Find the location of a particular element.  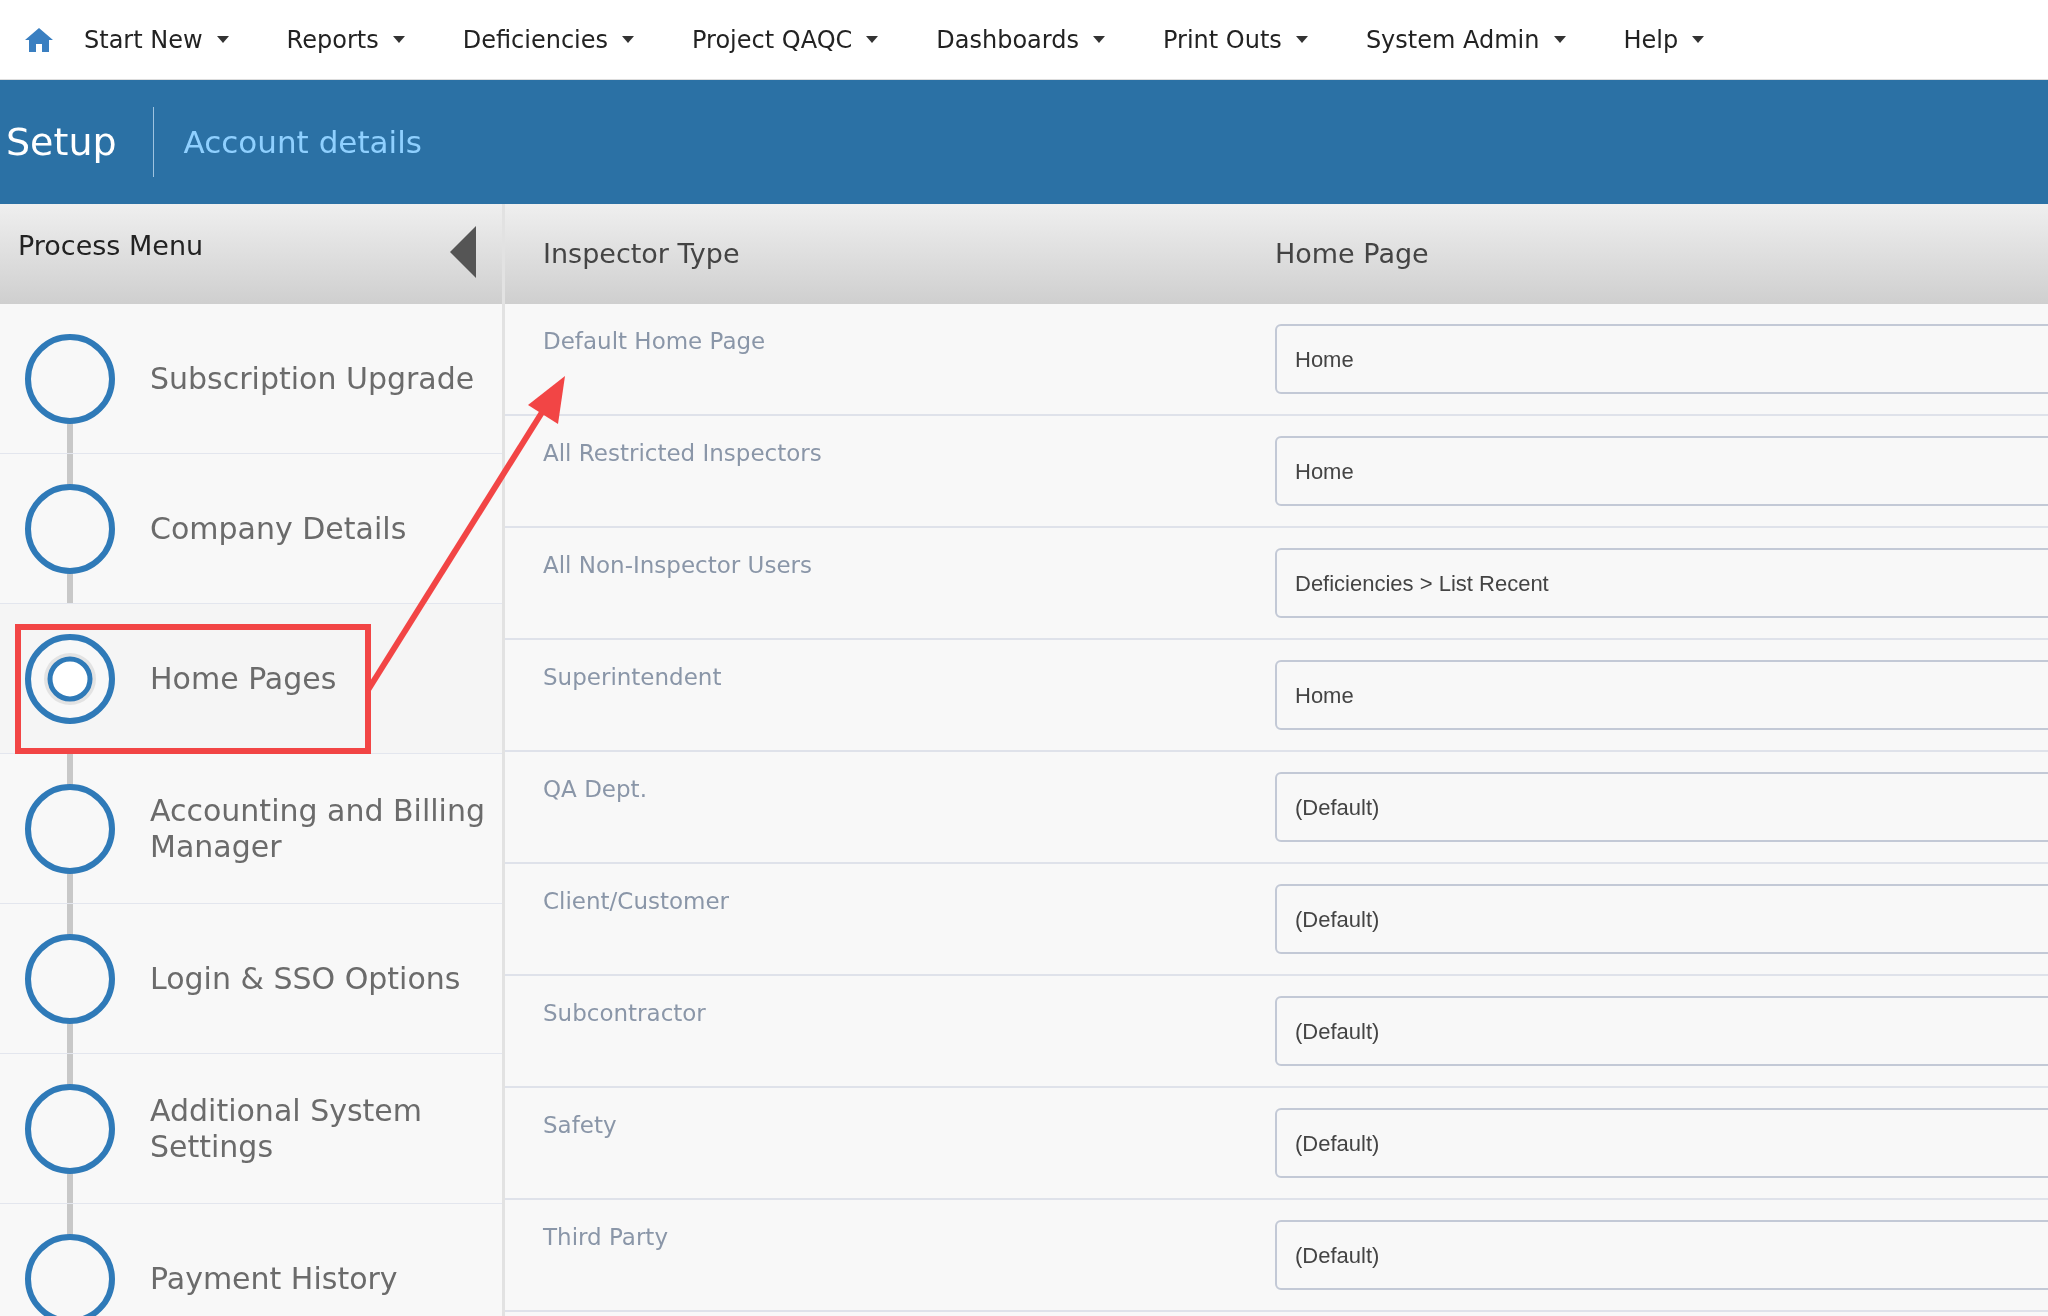

inspector-type-label: Third Party is located at coordinates (605, 1237).